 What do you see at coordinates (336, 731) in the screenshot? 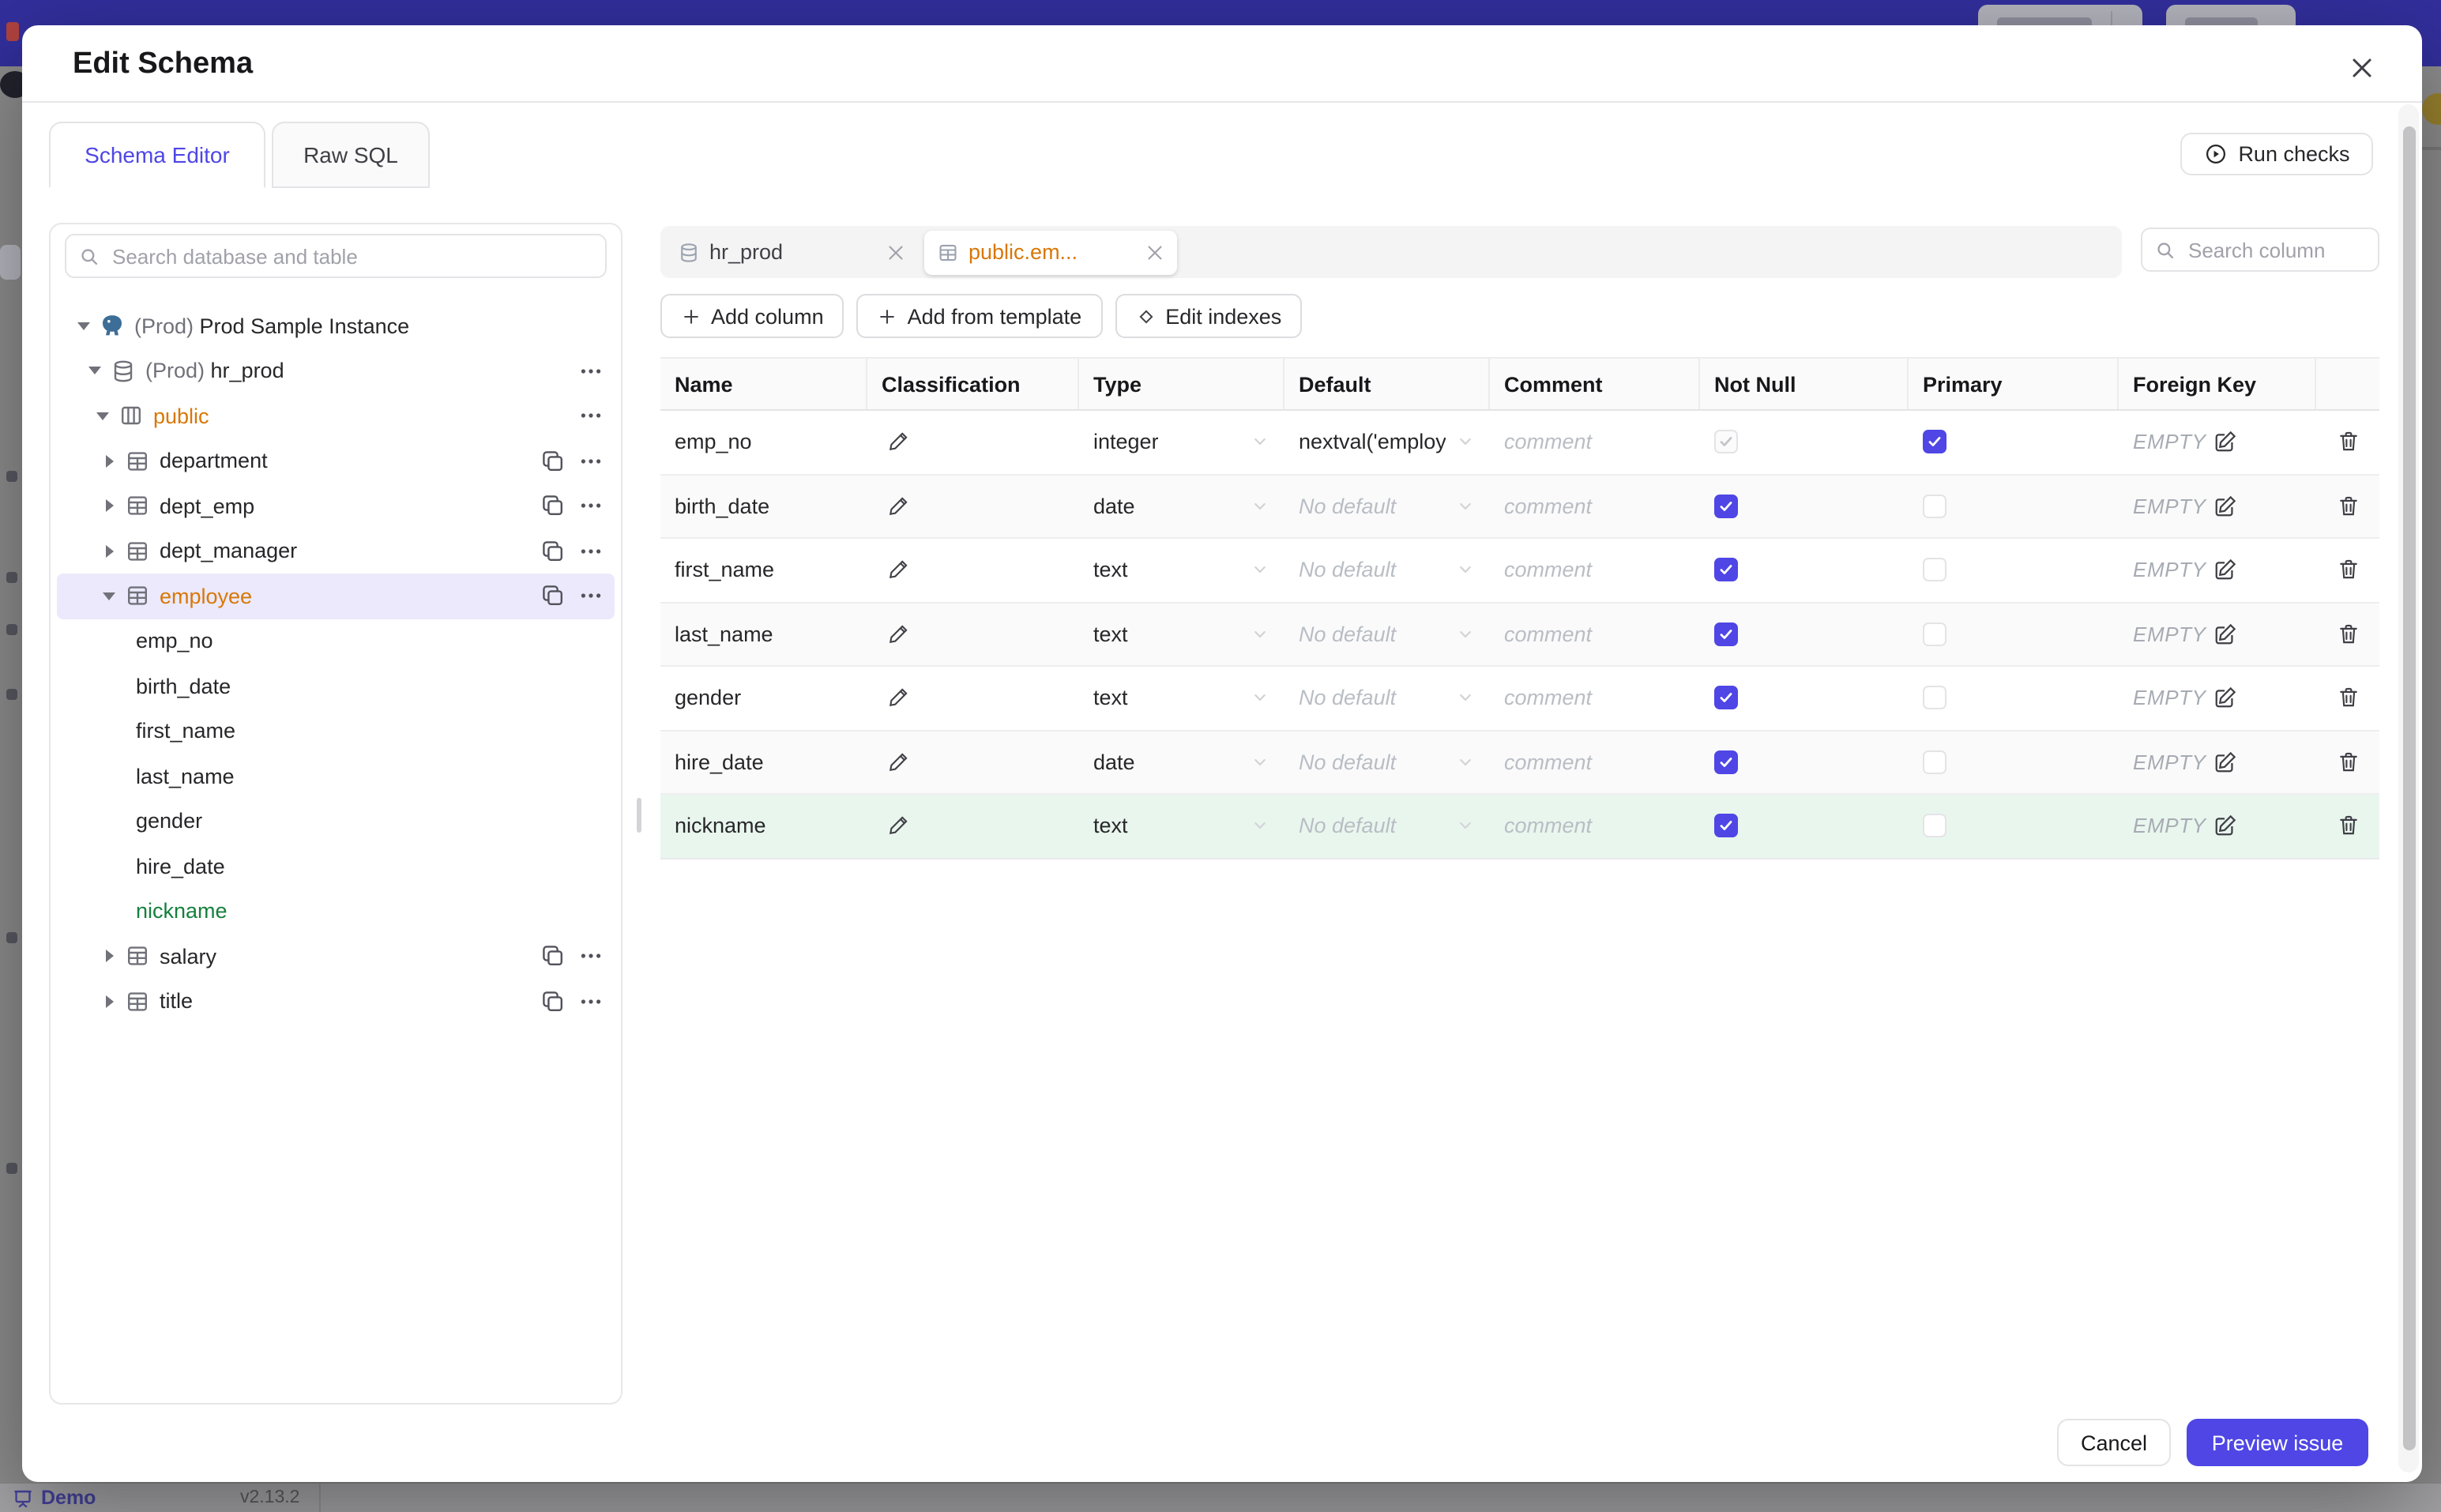
I see `tree-item-first-name: first_name` at bounding box center [336, 731].